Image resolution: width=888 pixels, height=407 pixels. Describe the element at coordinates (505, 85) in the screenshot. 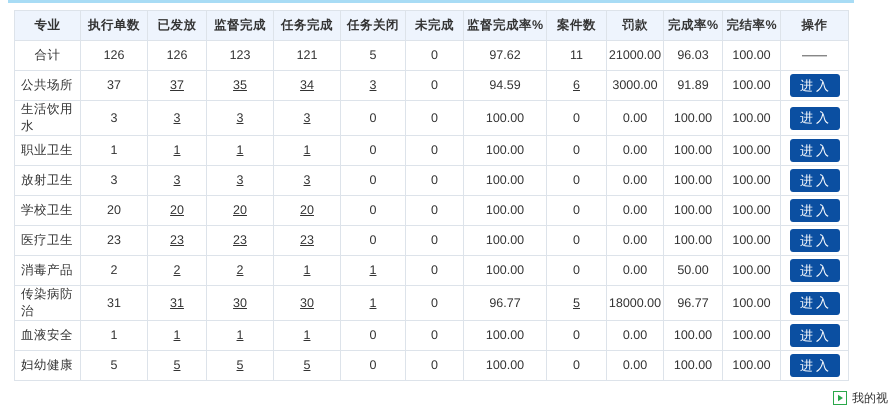

I see `table-cell: 94.59` at that location.